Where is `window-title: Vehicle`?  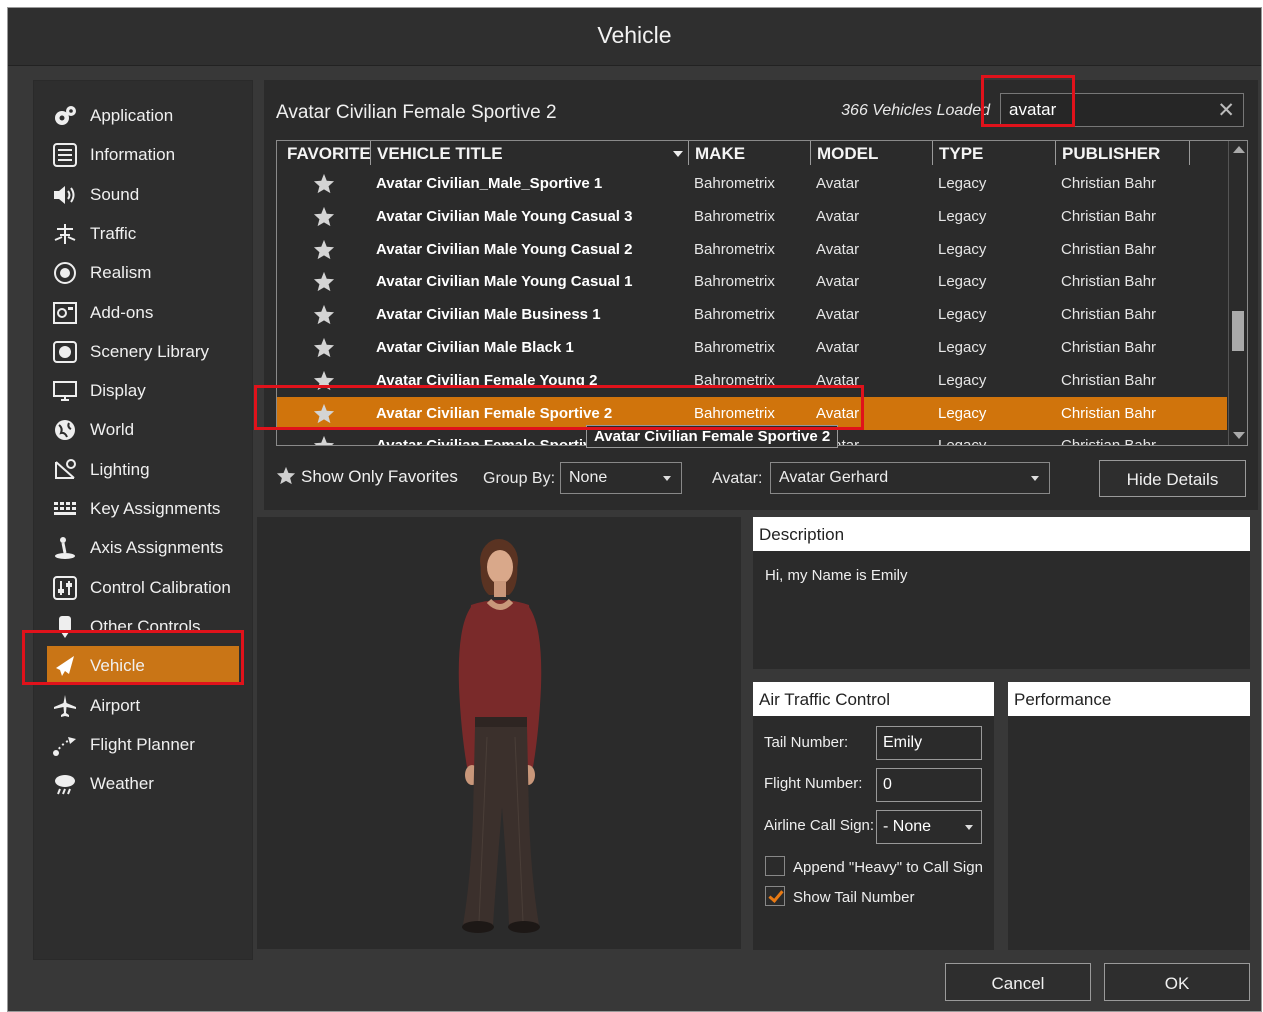
window-title: Vehicle is located at coordinates (634, 35).